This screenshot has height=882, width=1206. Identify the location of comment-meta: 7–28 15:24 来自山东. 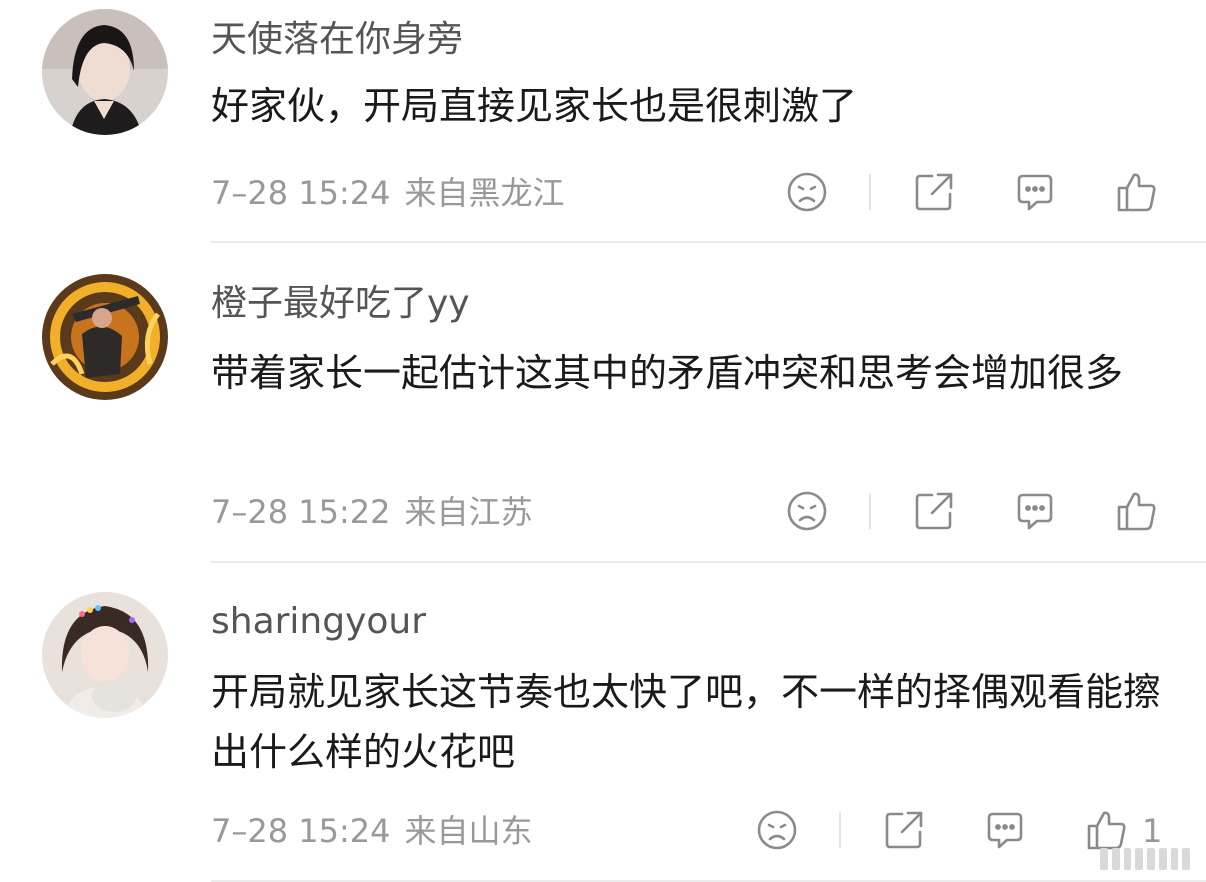
(371, 831).